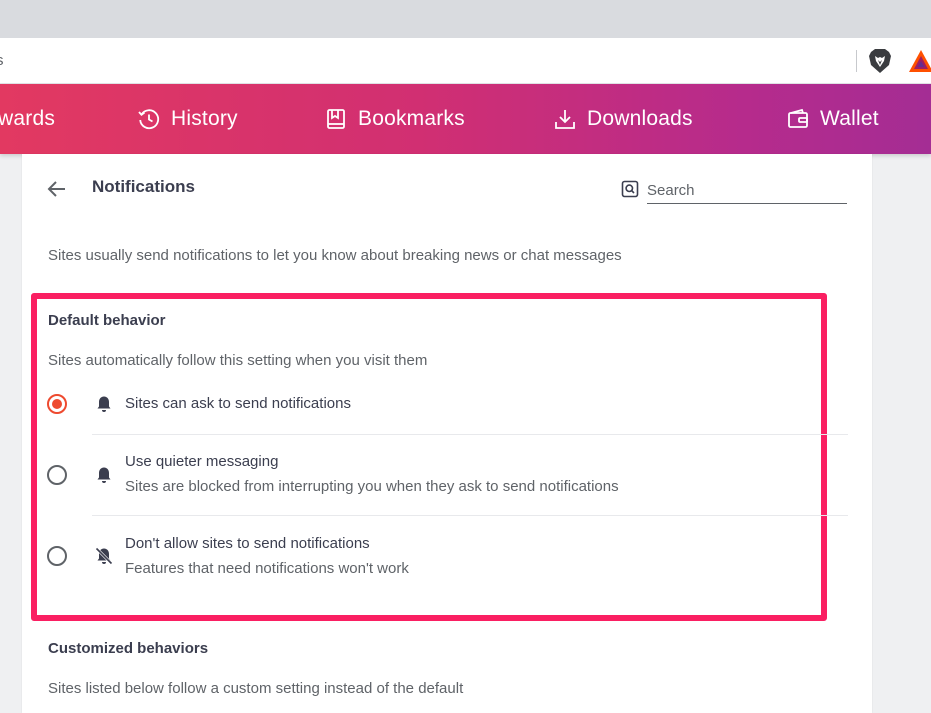  I want to click on address-bar: s, so click(465, 61).